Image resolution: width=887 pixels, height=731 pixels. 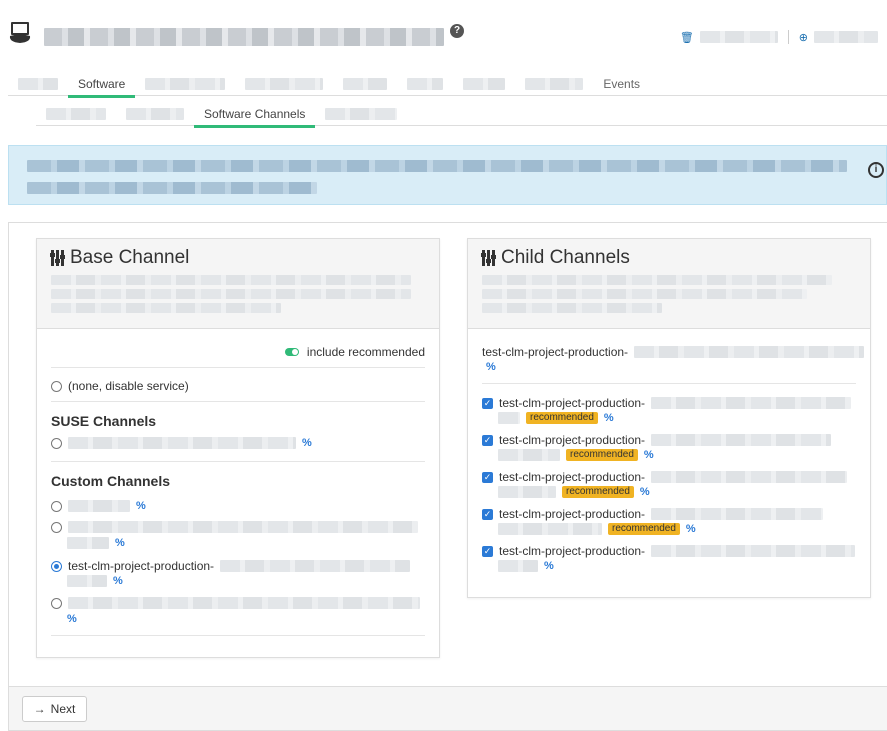 I want to click on child-channel-item-cont: %, so click(x=526, y=566).